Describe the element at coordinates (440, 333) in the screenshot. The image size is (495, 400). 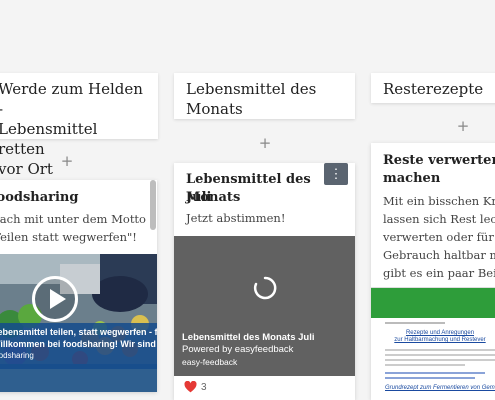
I see `document-heading-line: Rezepte und Anregungen` at that location.